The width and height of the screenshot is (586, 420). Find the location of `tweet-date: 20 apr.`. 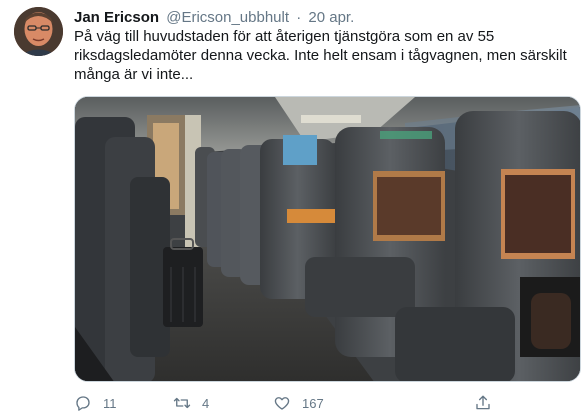

tweet-date: 20 apr. is located at coordinates (331, 17).